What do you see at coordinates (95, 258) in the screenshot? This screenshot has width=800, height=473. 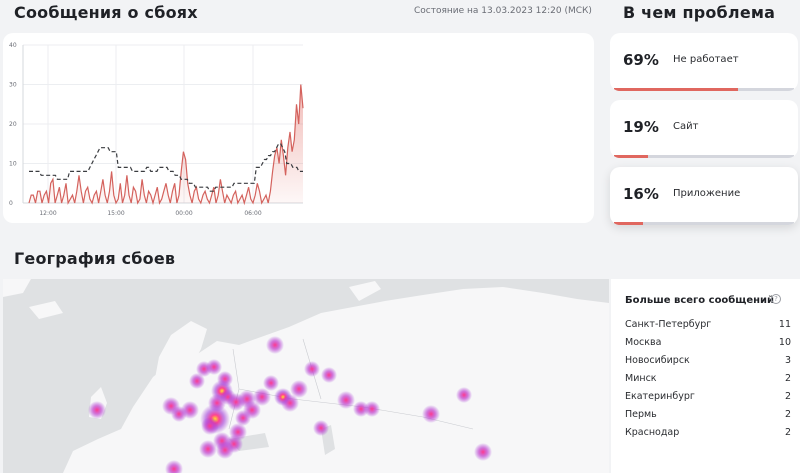 I see `geo-title: География сбоев` at bounding box center [95, 258].